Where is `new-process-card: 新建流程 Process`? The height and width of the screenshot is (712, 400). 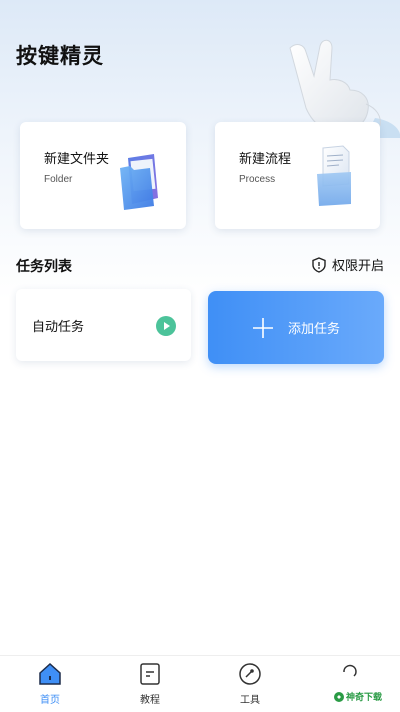
new-process-card: 新建流程 Process is located at coordinates (297, 175).